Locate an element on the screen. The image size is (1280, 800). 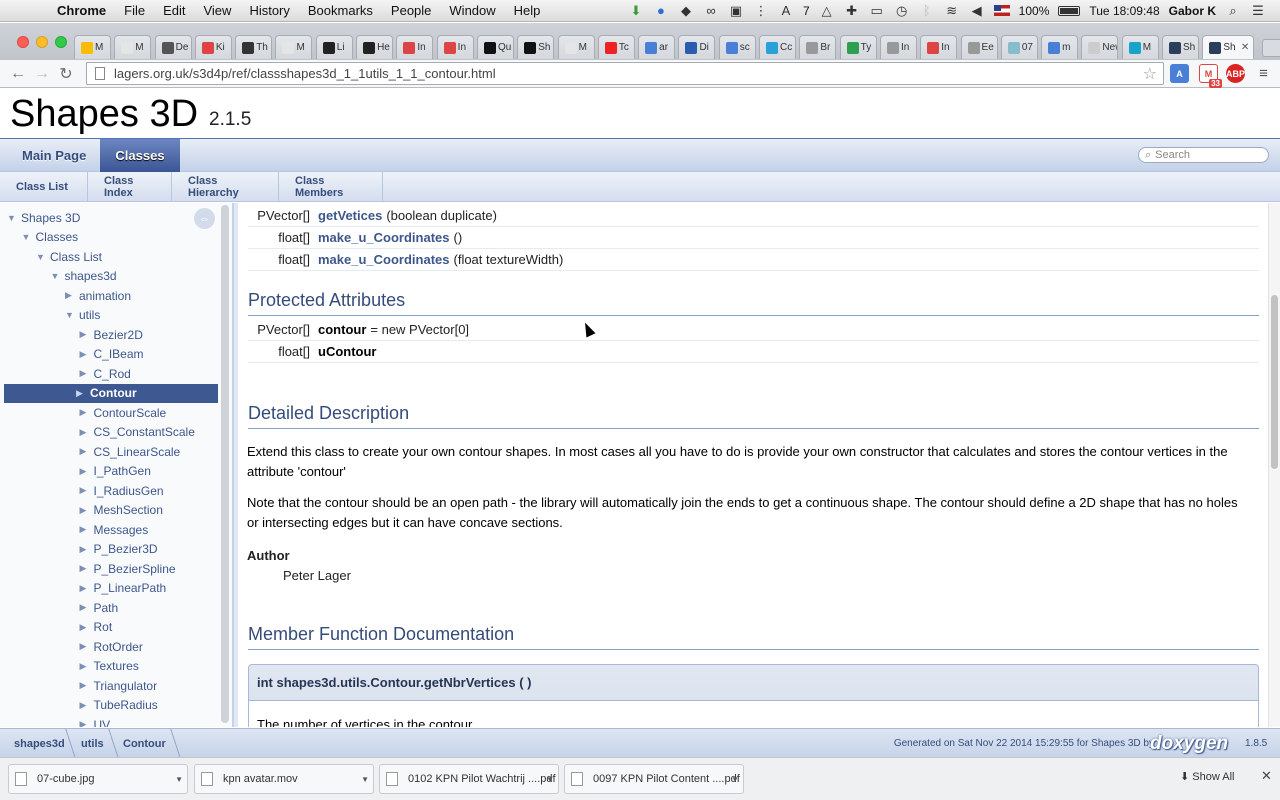
tree-item: ▶ Textures is located at coordinates (109, 666).